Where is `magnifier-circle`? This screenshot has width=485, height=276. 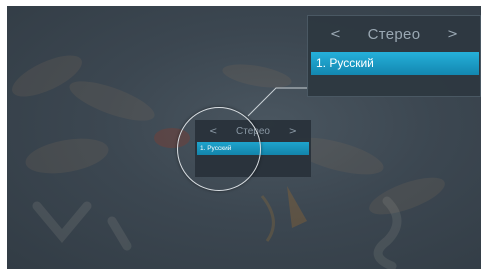
magnifier-circle is located at coordinates (219, 149).